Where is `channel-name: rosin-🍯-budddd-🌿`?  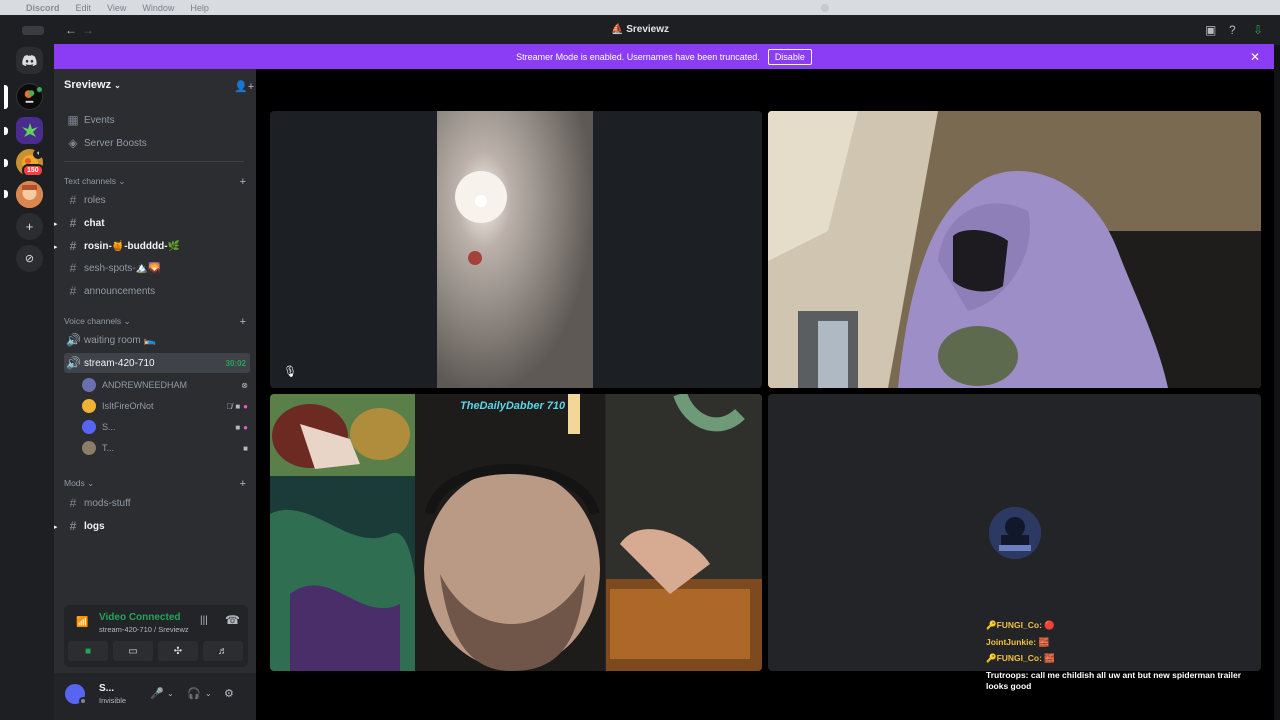 channel-name: rosin-🍯-budddd-🌿 is located at coordinates (132, 246).